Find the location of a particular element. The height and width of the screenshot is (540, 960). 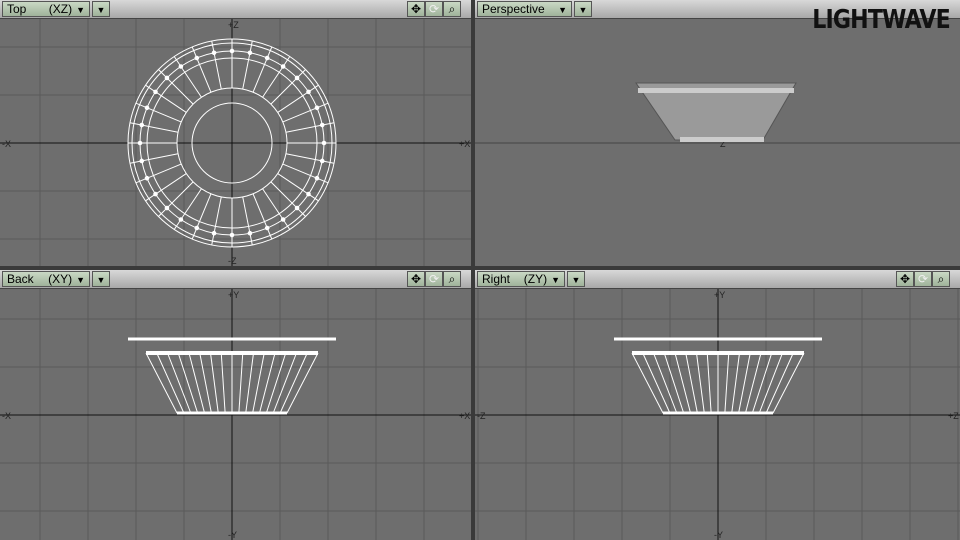

view-type-dropdown: Top (XZ) ▼ is located at coordinates (46, 9).